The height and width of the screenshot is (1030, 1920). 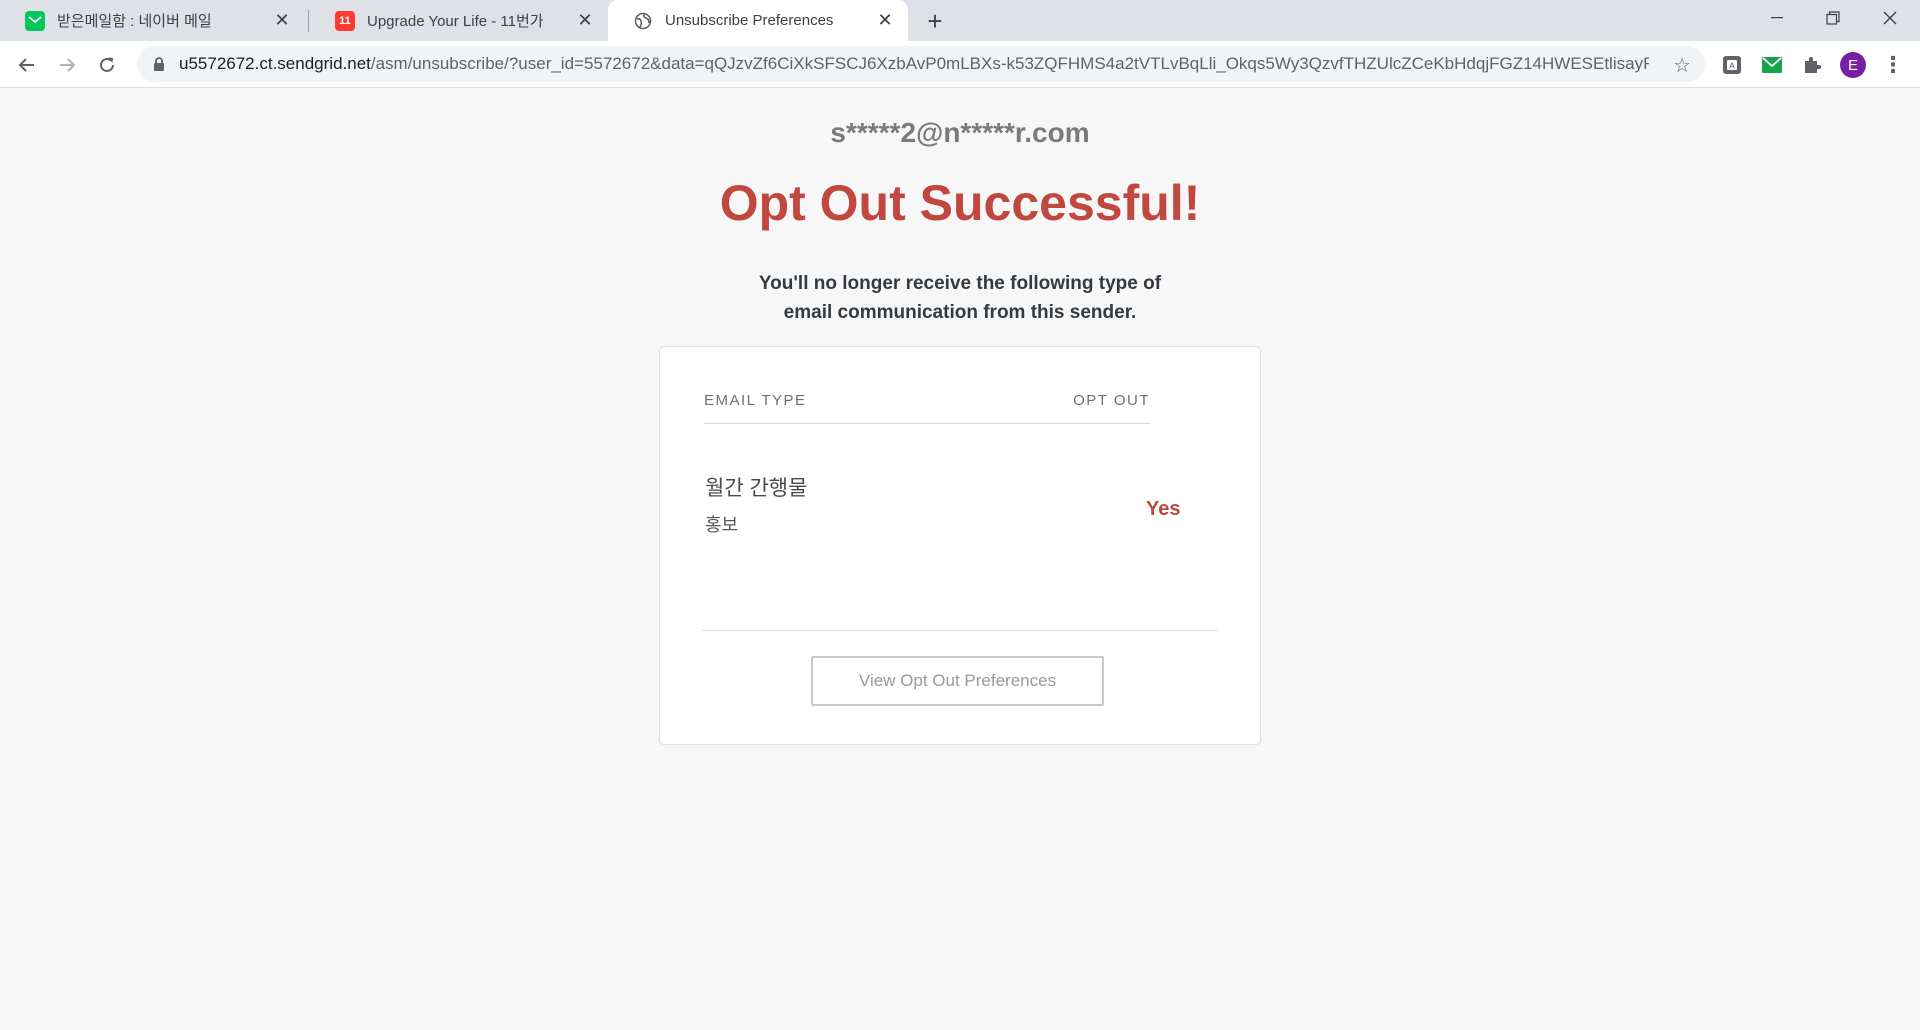 What do you see at coordinates (1893, 65) in the screenshot?
I see `browser-menu-icon: ⋮` at bounding box center [1893, 65].